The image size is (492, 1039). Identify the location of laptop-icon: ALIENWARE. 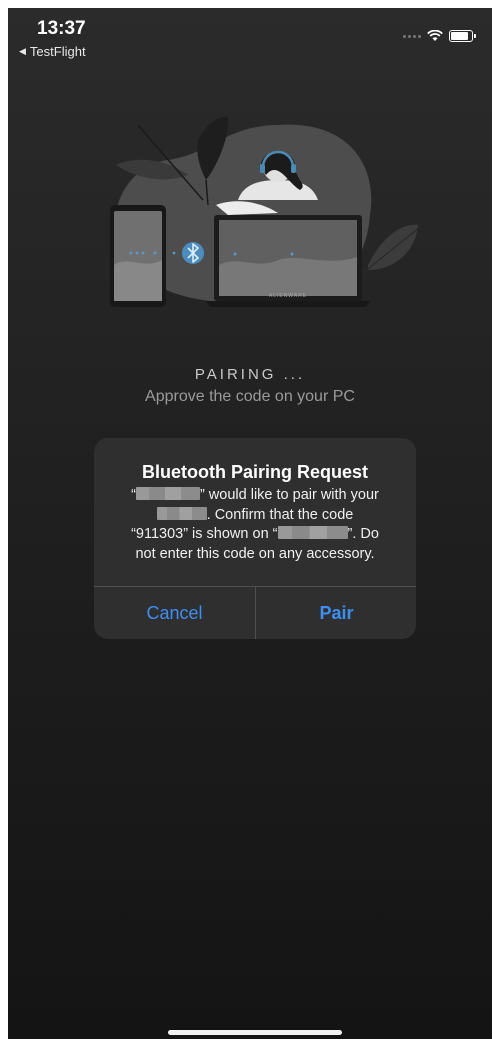
(288, 261).